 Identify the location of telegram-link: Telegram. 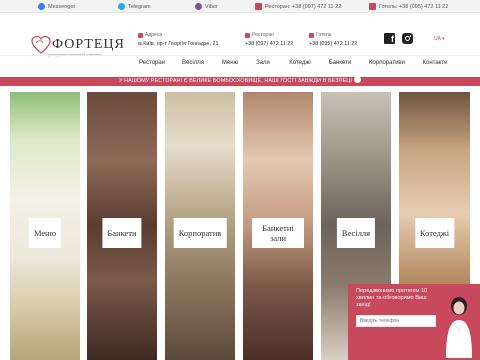
(134, 6).